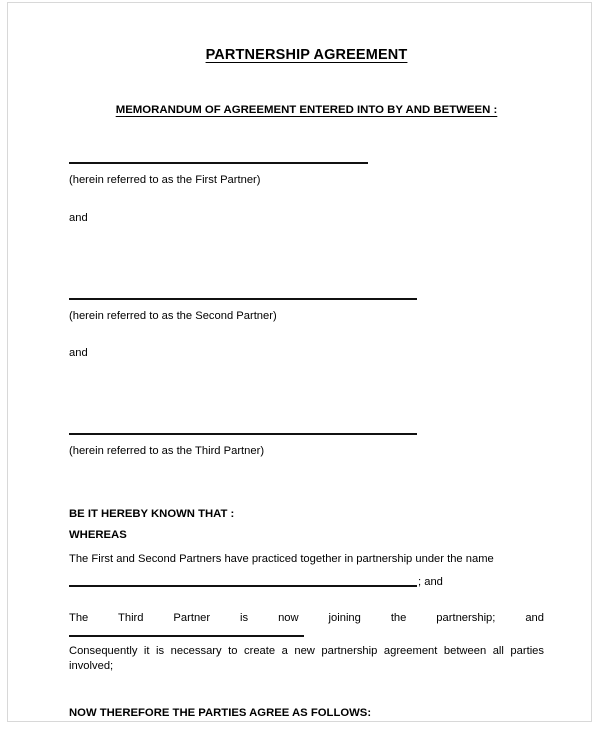 The width and height of the screenshot is (600, 730). Describe the element at coordinates (306, 632) in the screenshot. I see `third-partner-extra-blank-row` at that location.